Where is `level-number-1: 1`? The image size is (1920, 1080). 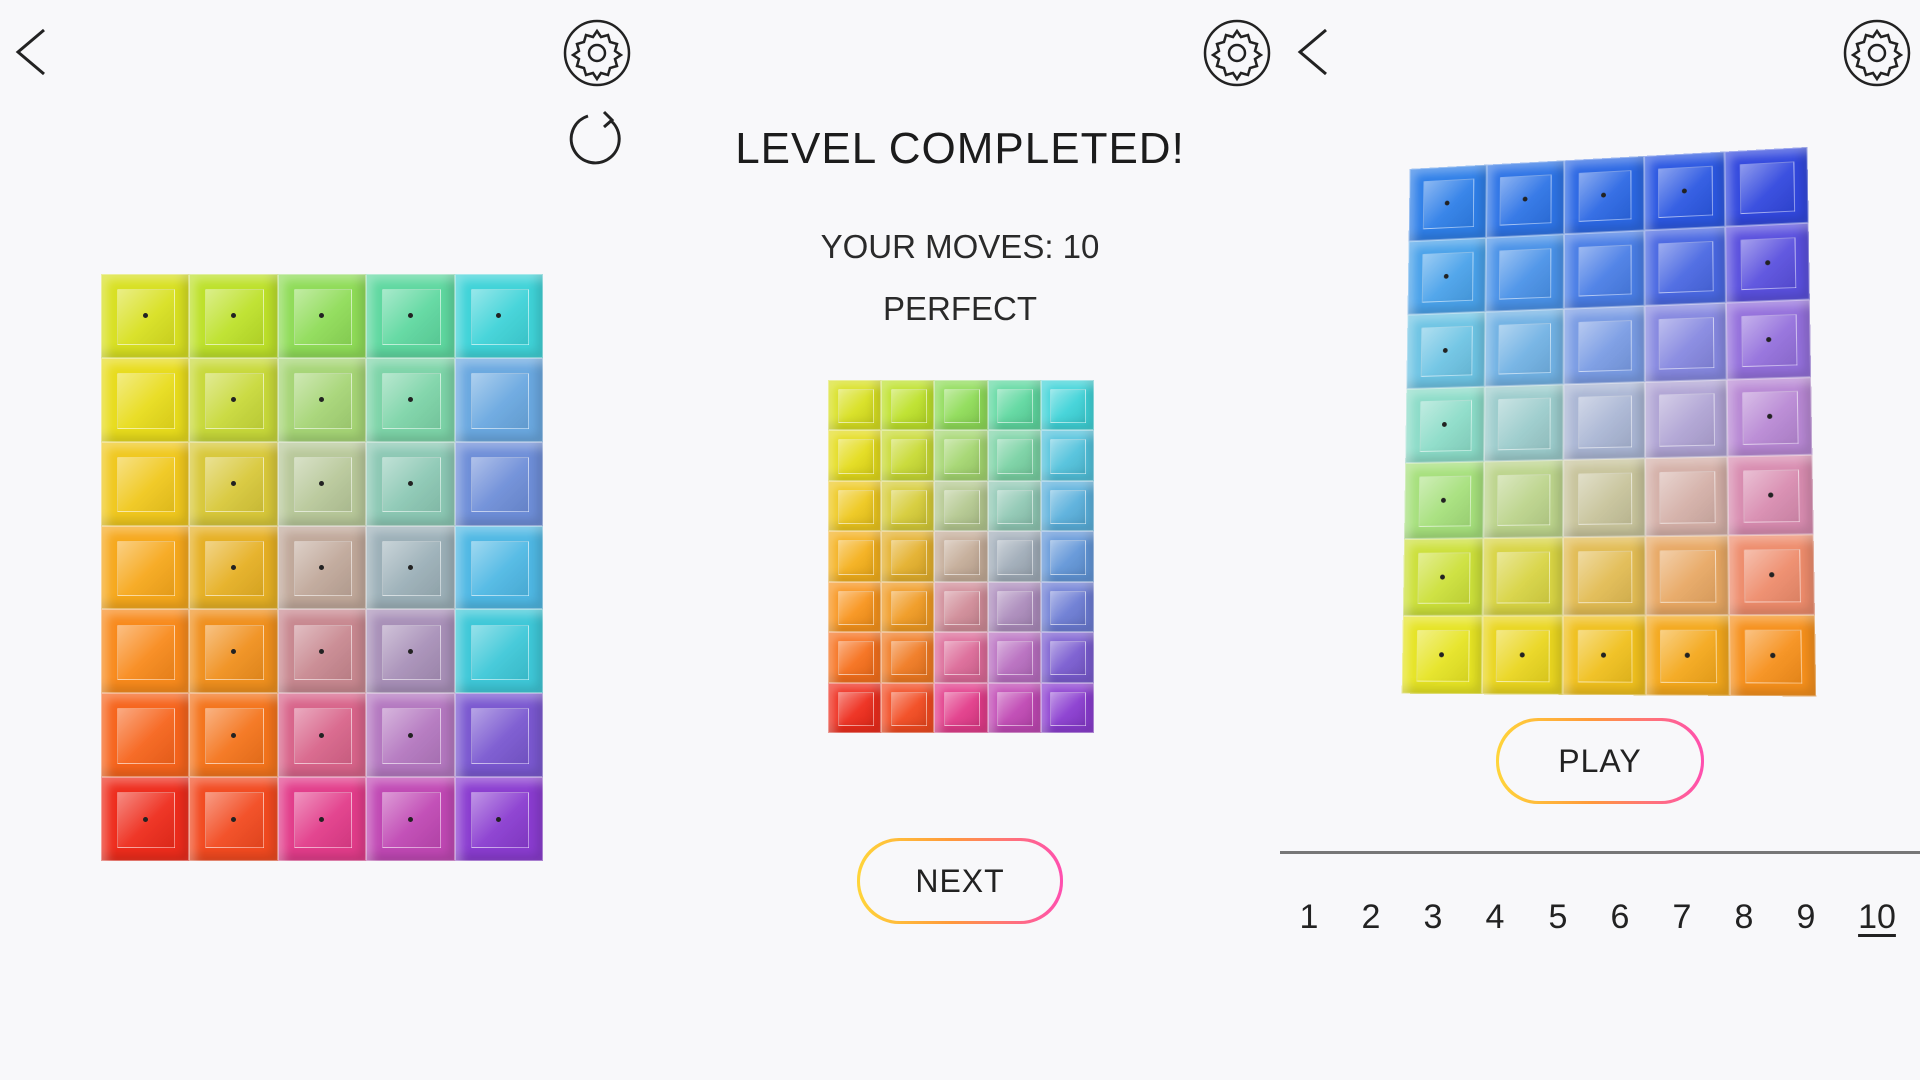 level-number-1: 1 is located at coordinates (1309, 917).